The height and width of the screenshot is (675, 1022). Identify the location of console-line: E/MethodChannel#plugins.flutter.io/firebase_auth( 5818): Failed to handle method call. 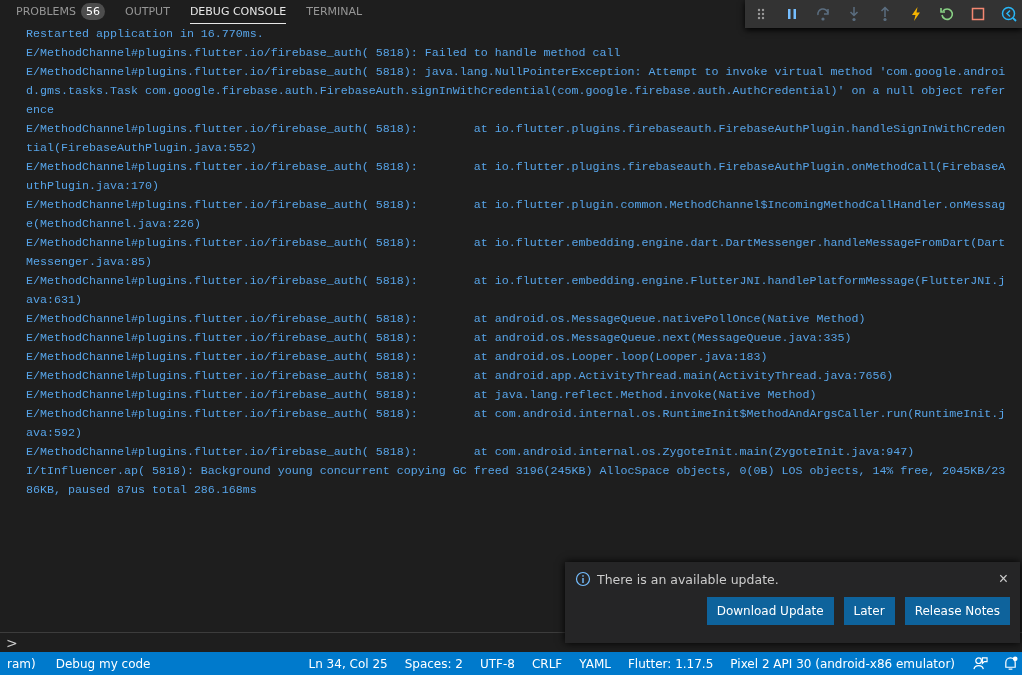
(324, 53).